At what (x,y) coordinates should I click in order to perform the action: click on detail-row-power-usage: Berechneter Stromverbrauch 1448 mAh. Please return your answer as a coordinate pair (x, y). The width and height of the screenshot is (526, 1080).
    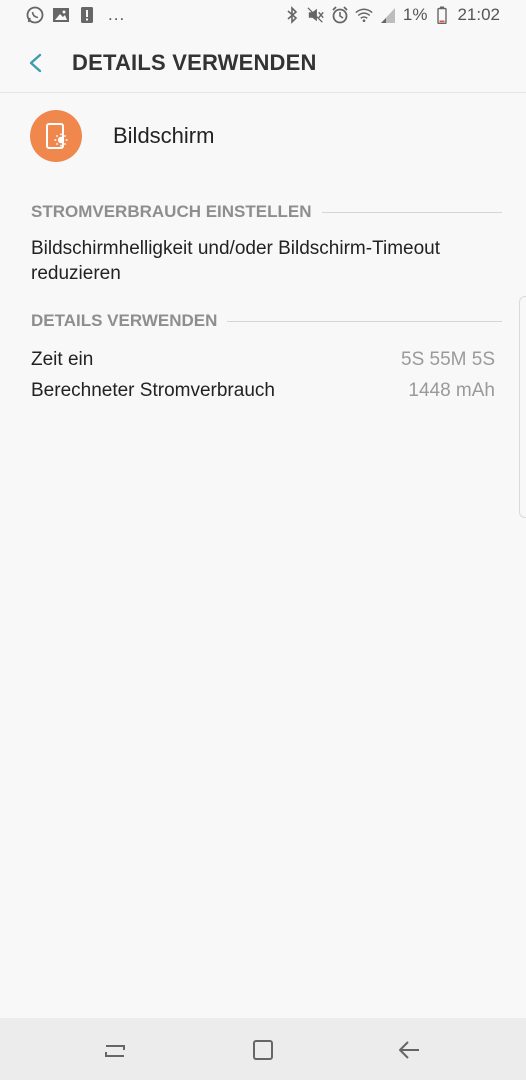
    Looking at the image, I should click on (263, 391).